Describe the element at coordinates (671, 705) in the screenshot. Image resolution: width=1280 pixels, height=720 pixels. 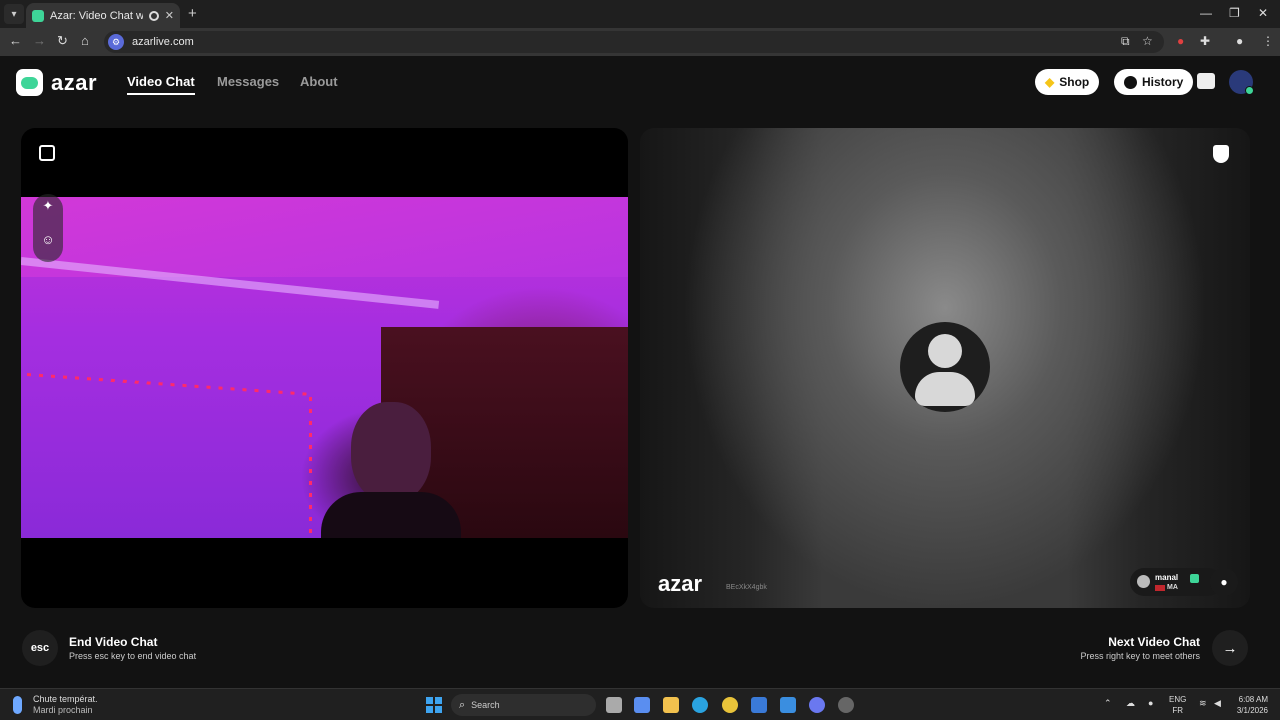
I see `file-explorer-icon` at that location.